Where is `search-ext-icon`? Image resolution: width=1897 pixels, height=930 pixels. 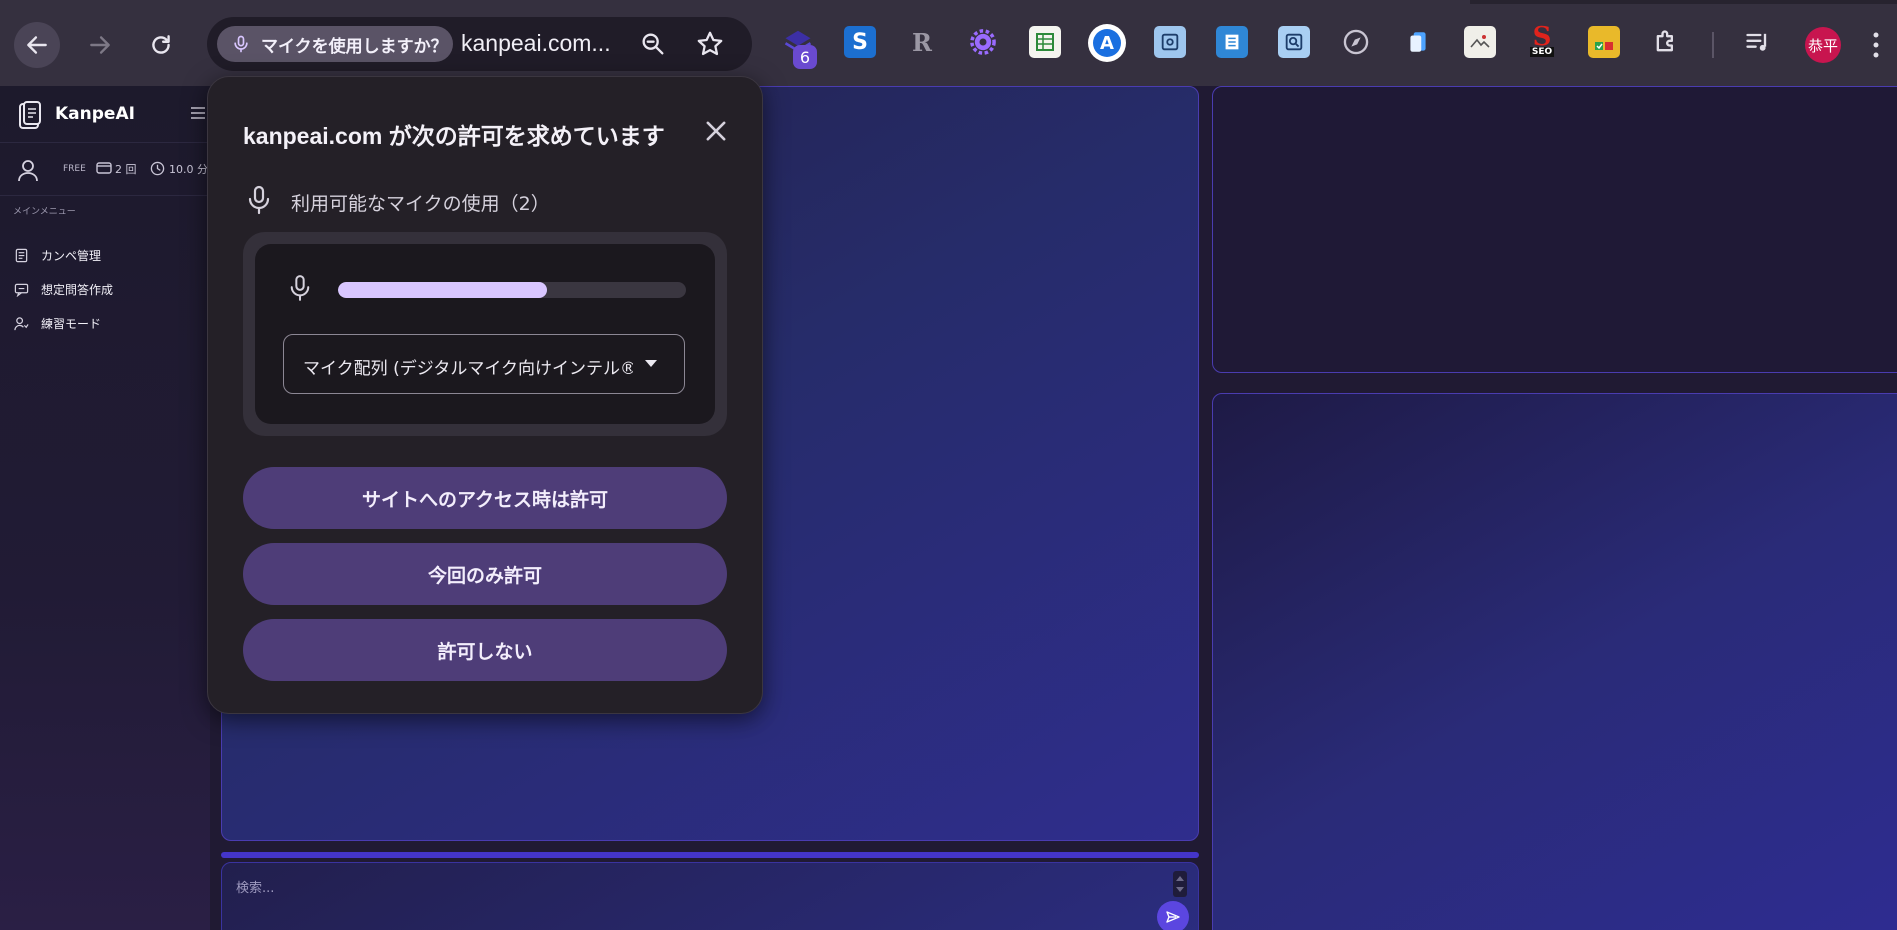
search-ext-icon is located at coordinates (1294, 42).